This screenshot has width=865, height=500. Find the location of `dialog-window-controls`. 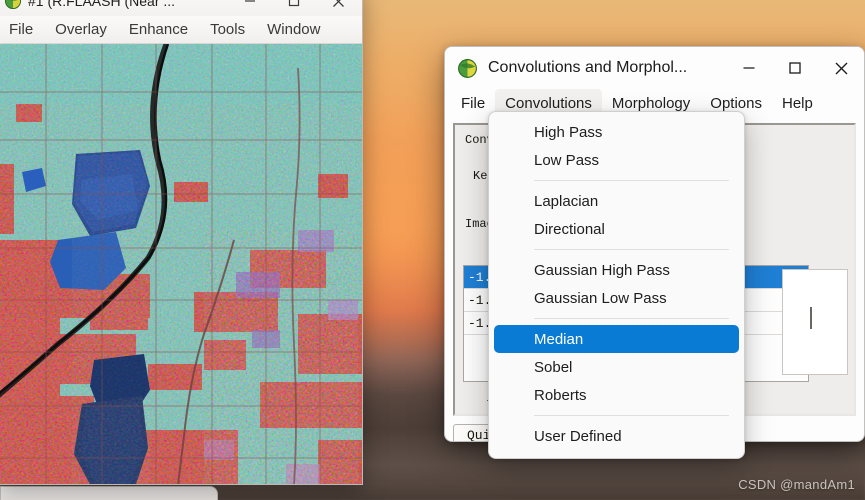

dialog-window-controls is located at coordinates (795, 68).